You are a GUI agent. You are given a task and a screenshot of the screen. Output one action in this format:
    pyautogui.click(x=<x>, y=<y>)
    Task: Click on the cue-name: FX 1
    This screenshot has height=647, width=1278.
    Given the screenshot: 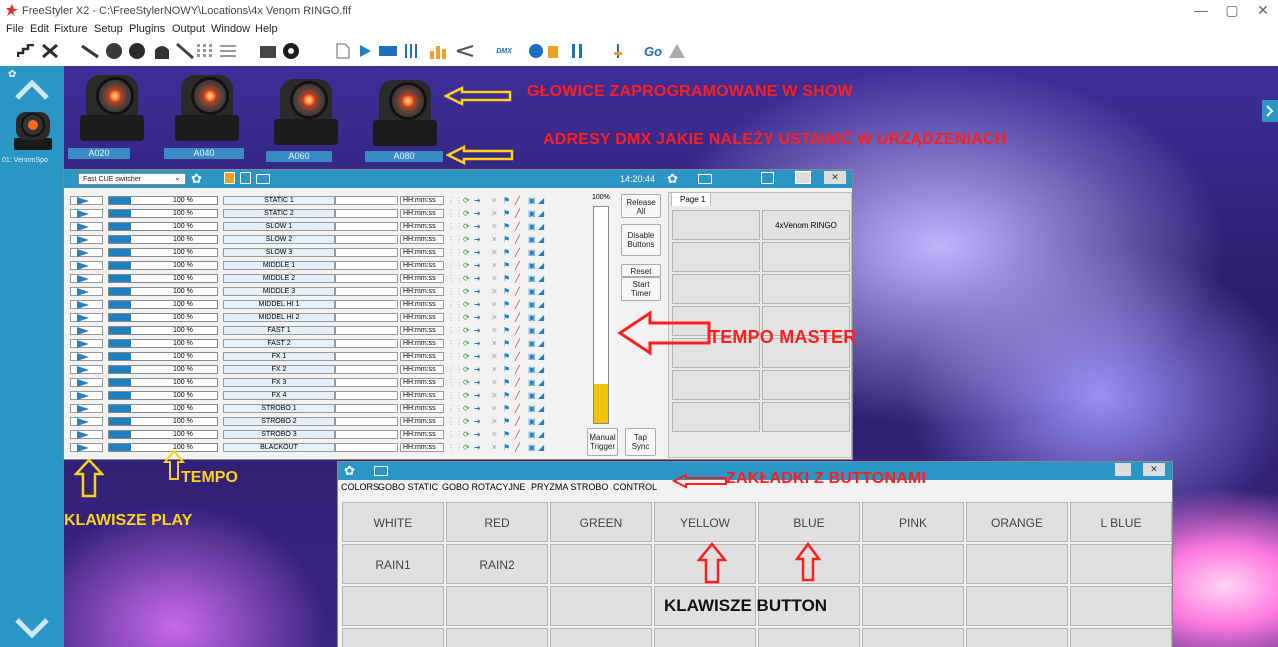 What is the action you would take?
    pyautogui.click(x=279, y=356)
    